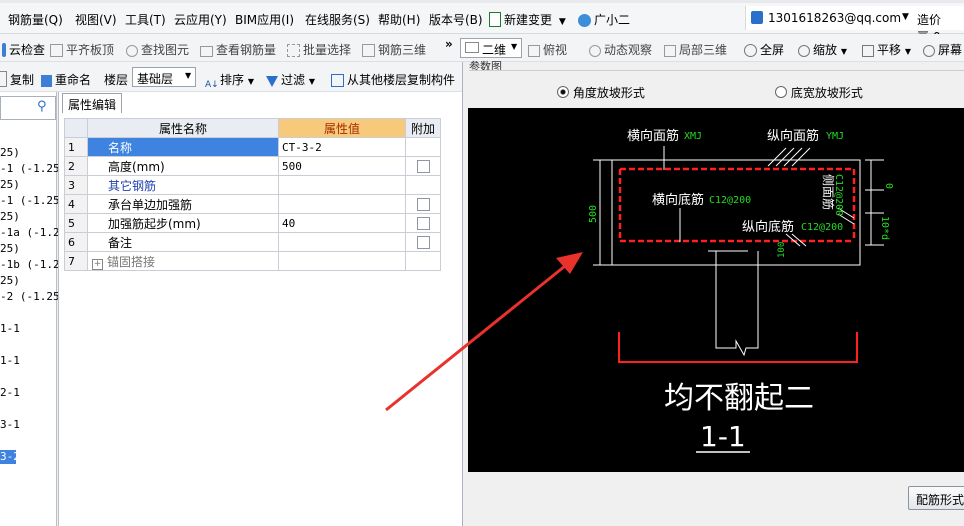  I want to click on rebar-qty-icon, so click(206, 51).